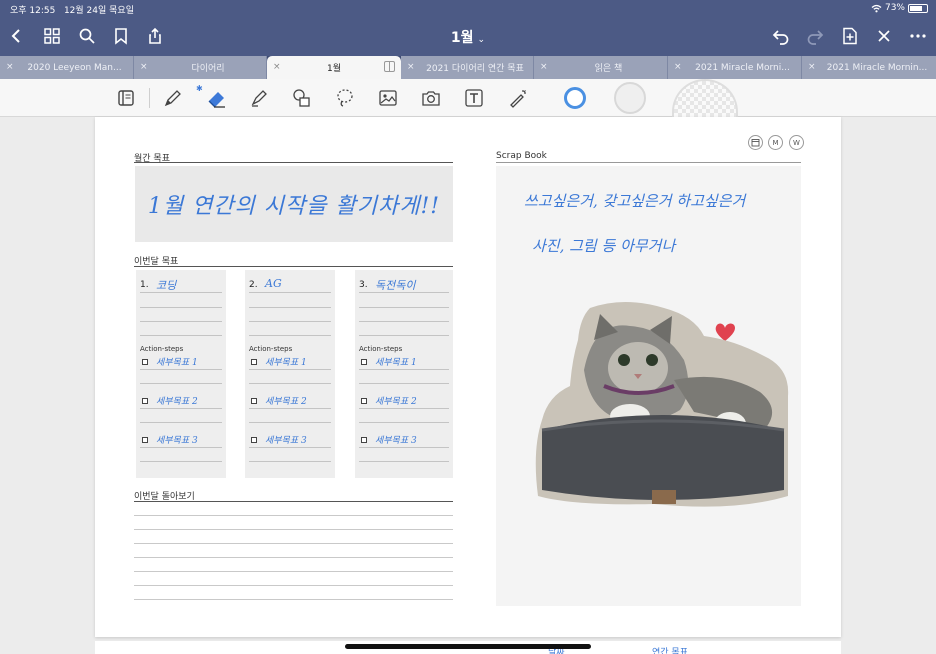 This screenshot has width=936, height=654. What do you see at coordinates (33, 11) in the screenshot?
I see `status-time: 오후 12:55` at bounding box center [33, 11].